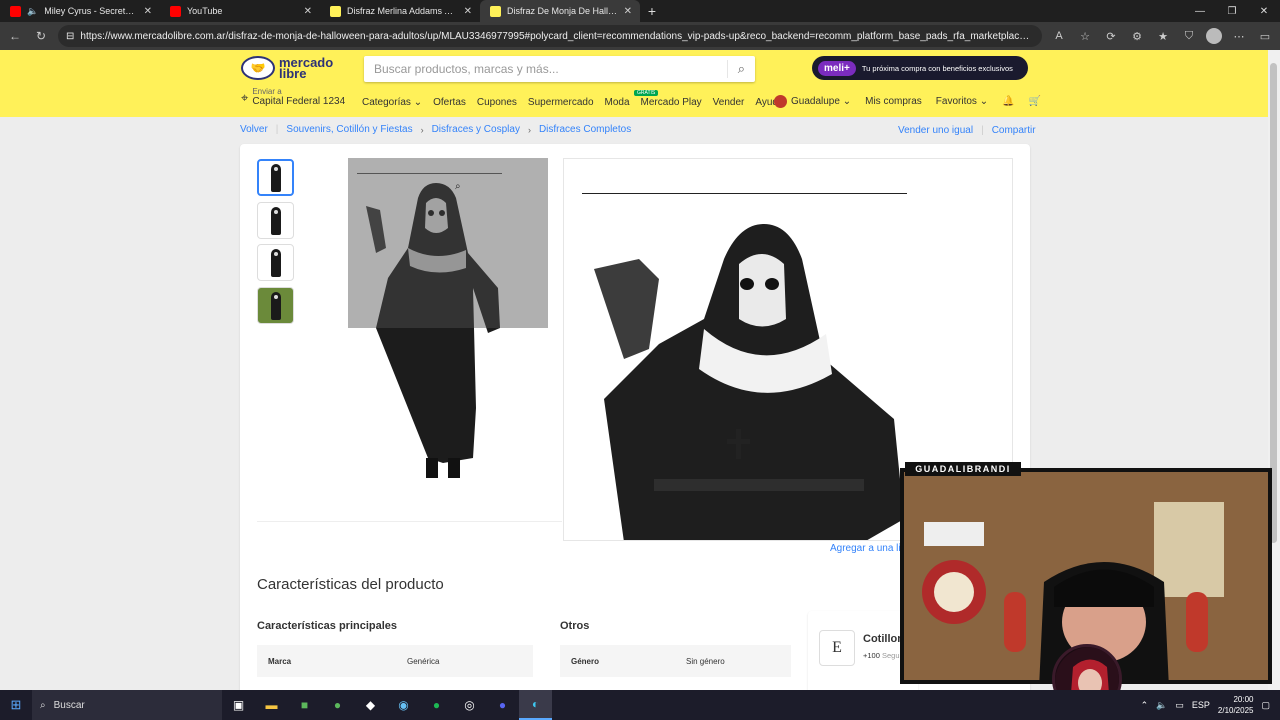 Image resolution: width=1280 pixels, height=720 pixels. What do you see at coordinates (1236, 705) in the screenshot?
I see `clock: 20:00 2/10/2025` at bounding box center [1236, 705].